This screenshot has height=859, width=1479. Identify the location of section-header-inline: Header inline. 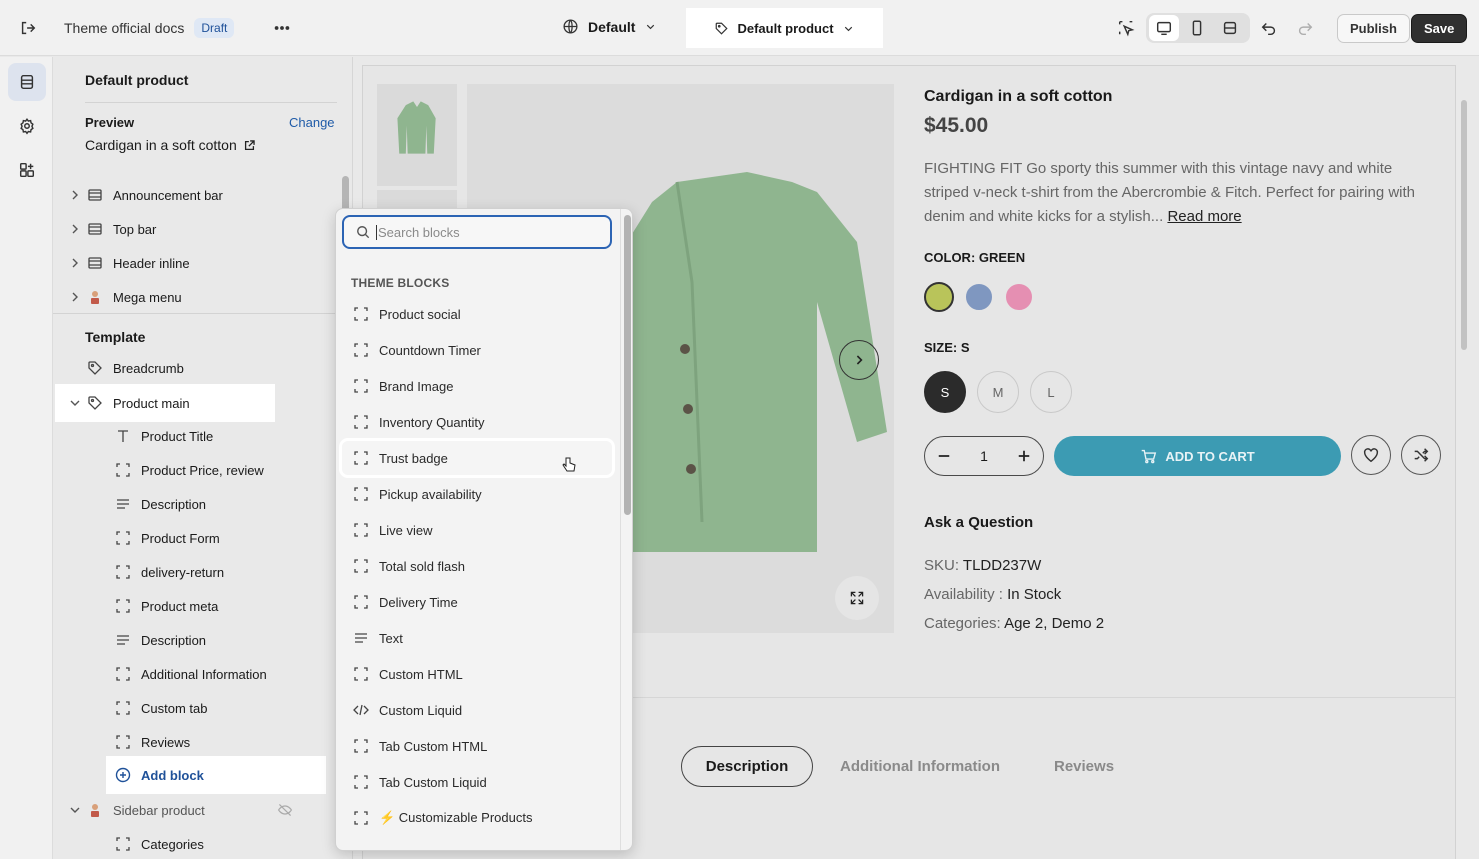
(194, 263).